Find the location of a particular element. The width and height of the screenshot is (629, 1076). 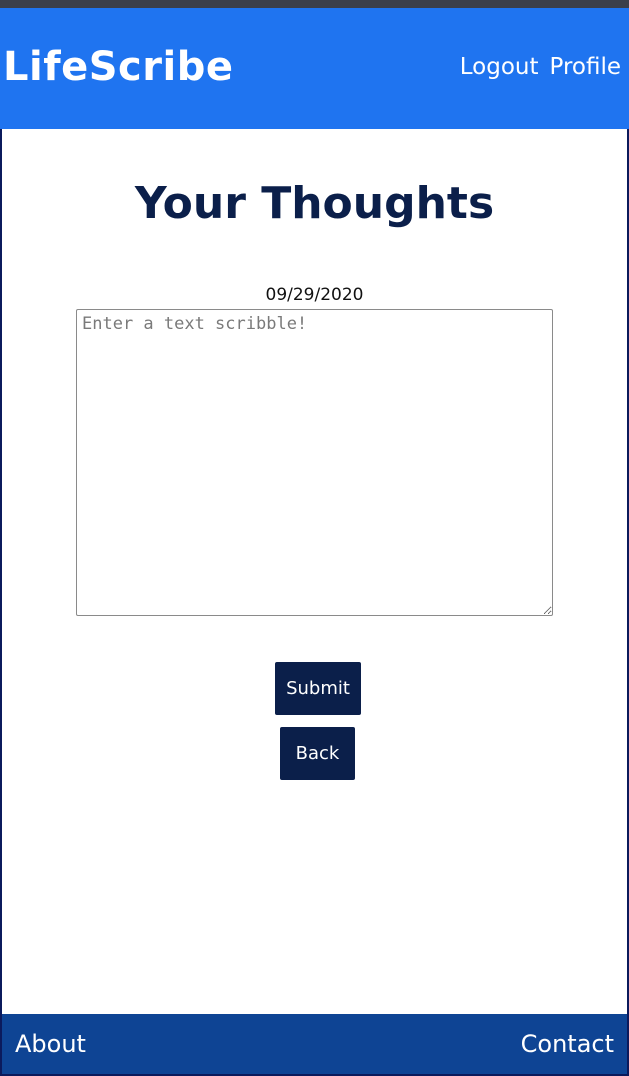

profile-link: Profile is located at coordinates (585, 67).